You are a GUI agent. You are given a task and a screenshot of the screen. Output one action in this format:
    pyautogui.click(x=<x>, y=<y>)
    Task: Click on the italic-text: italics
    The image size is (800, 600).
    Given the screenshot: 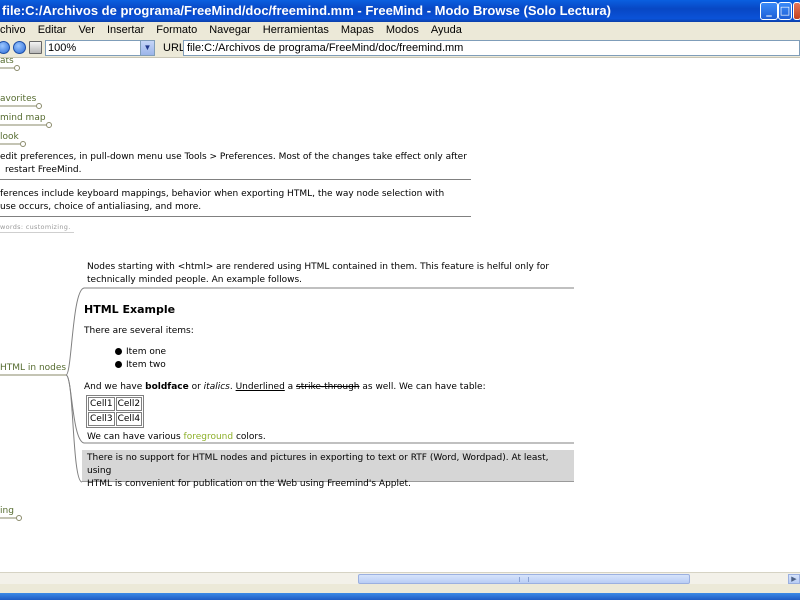 What is the action you would take?
    pyautogui.click(x=216, y=387)
    